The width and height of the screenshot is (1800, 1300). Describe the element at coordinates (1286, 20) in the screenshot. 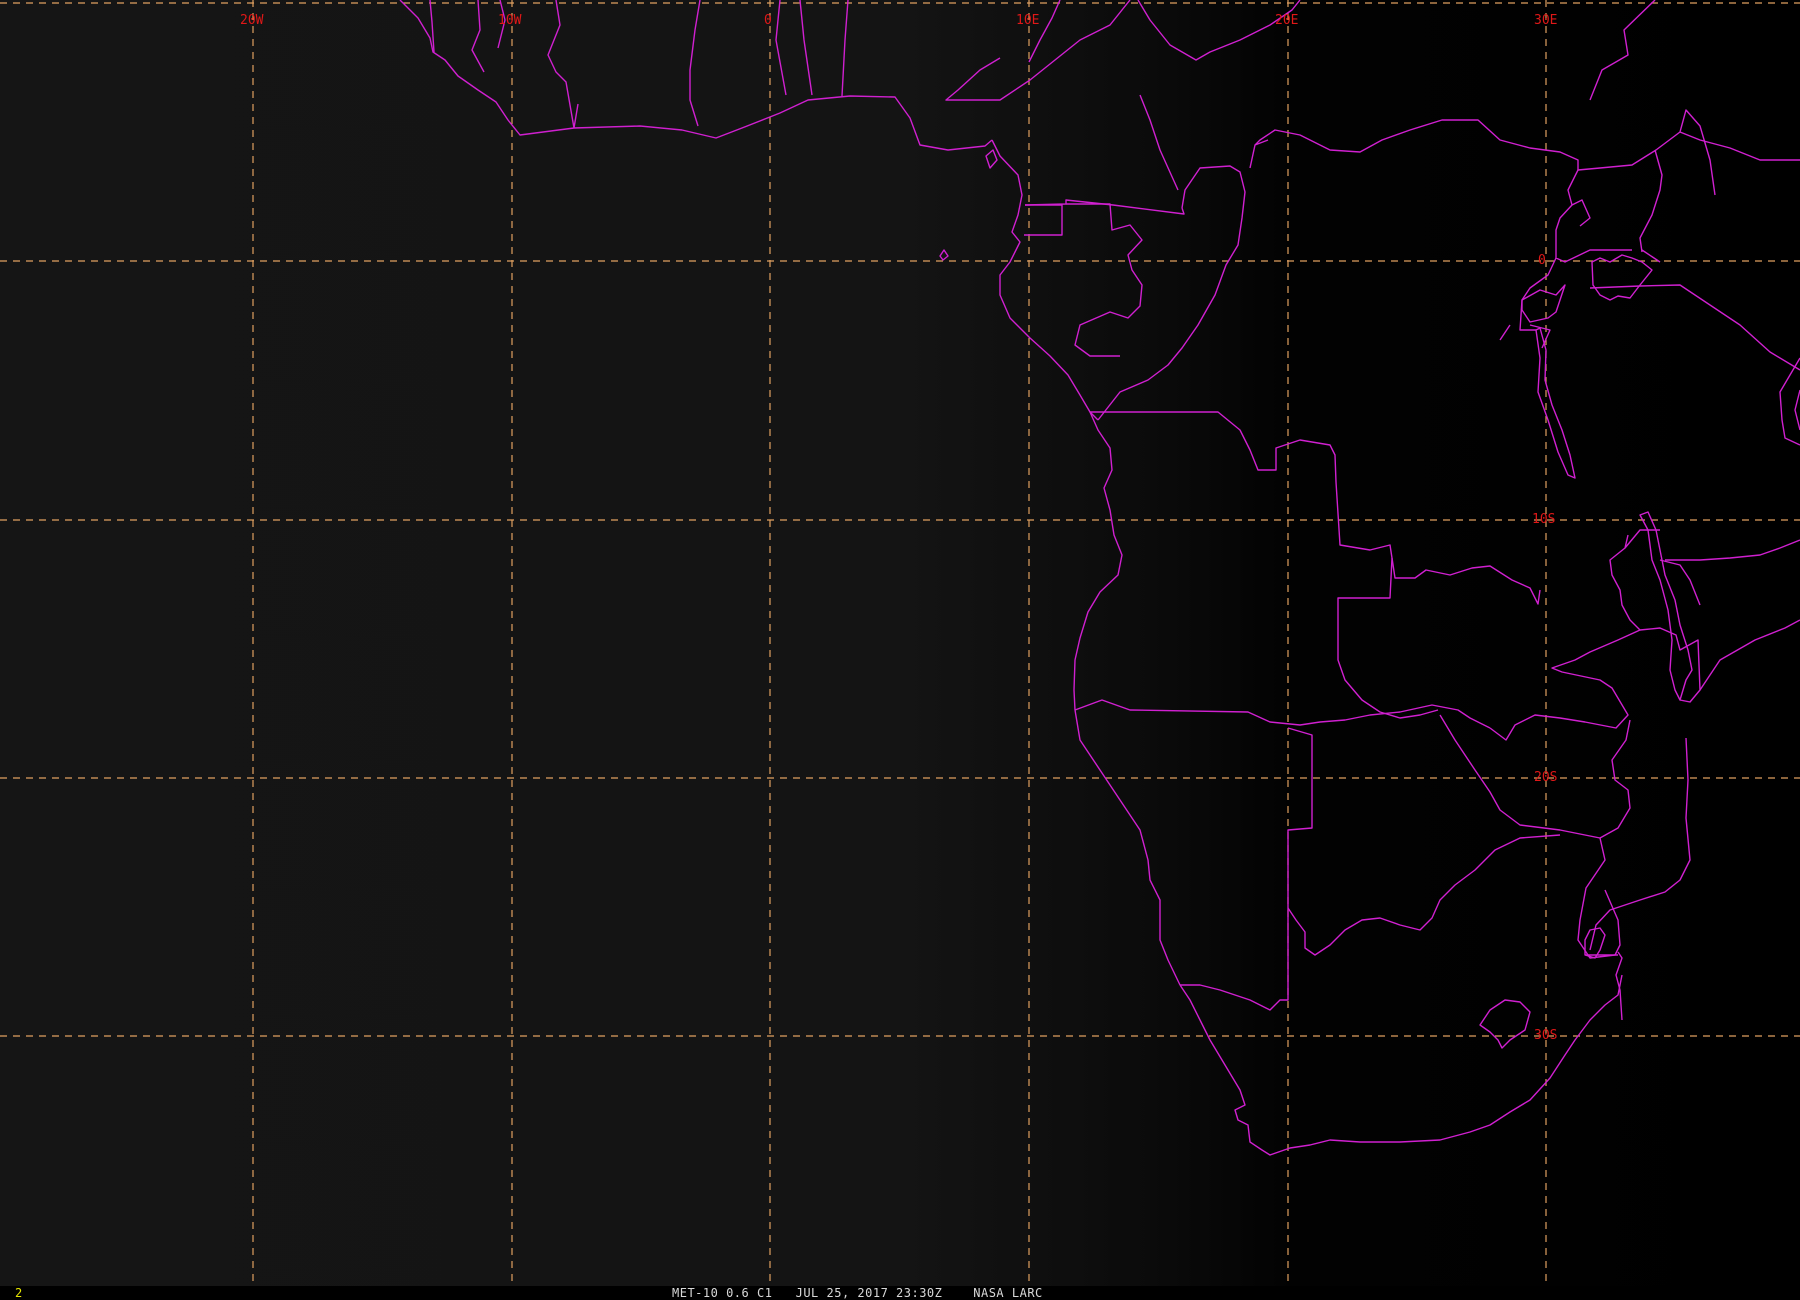

I see `lon-label-20e: 20E` at that location.